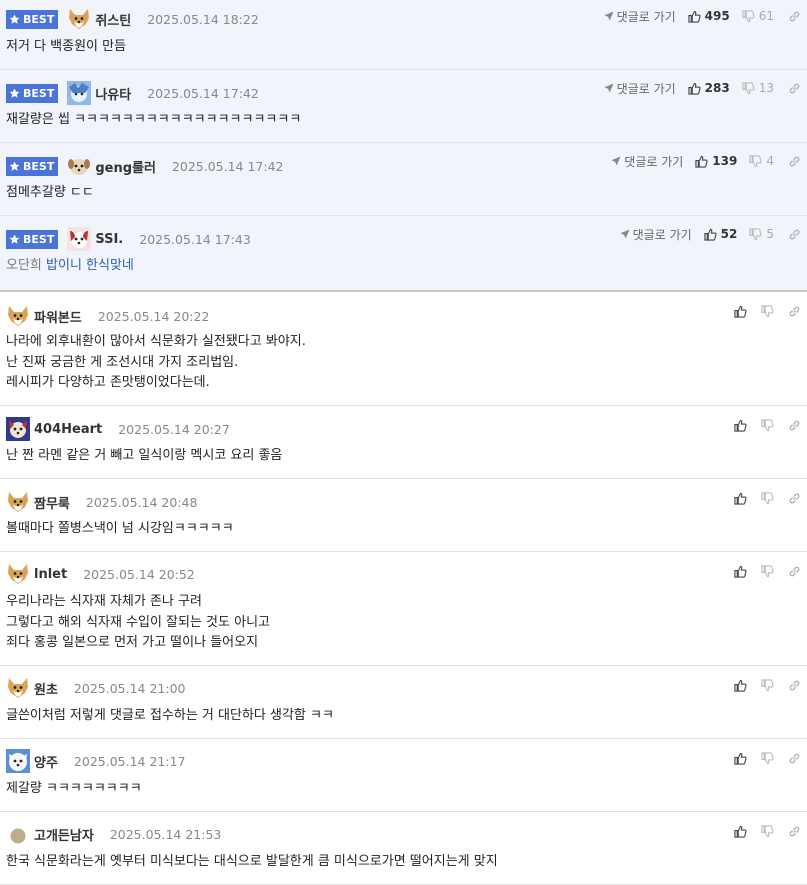  I want to click on comment-line: 난 짠 라멘 같은 거 빼고 일식이랑 멕시코 요리 좋음, so click(144, 455).